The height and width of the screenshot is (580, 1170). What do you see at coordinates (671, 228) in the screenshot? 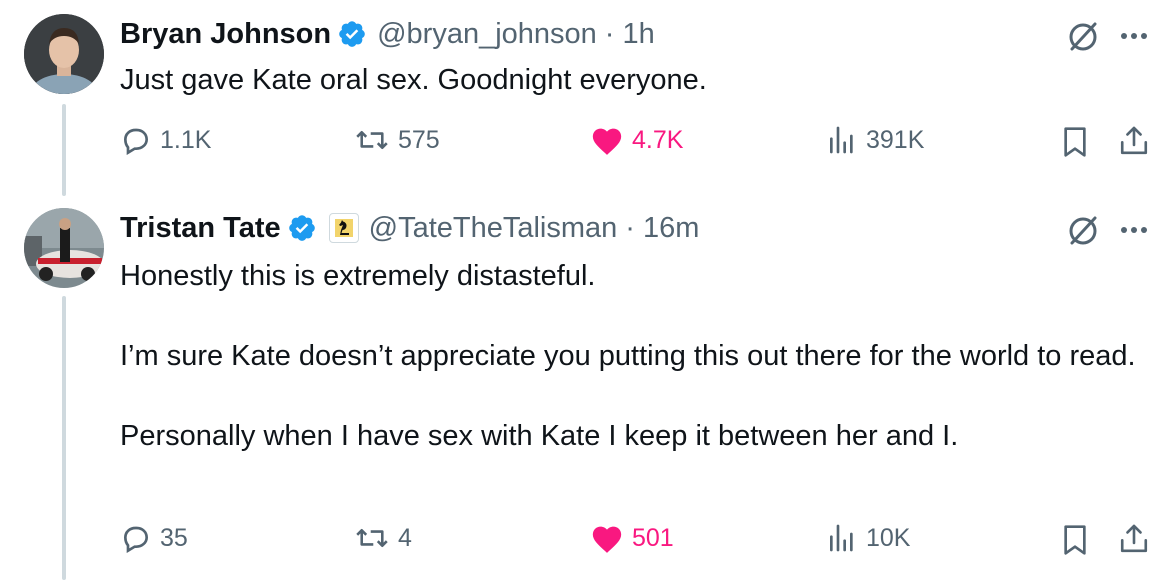
I see `timestamp: 16m` at bounding box center [671, 228].